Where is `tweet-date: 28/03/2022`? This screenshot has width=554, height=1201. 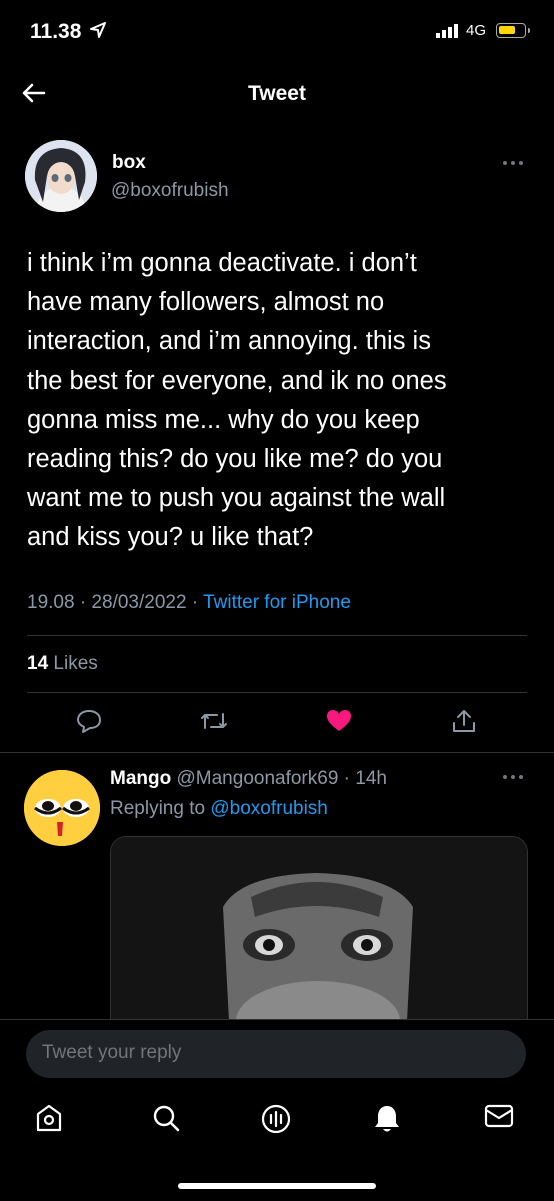 tweet-date: 28/03/2022 is located at coordinates (139, 602).